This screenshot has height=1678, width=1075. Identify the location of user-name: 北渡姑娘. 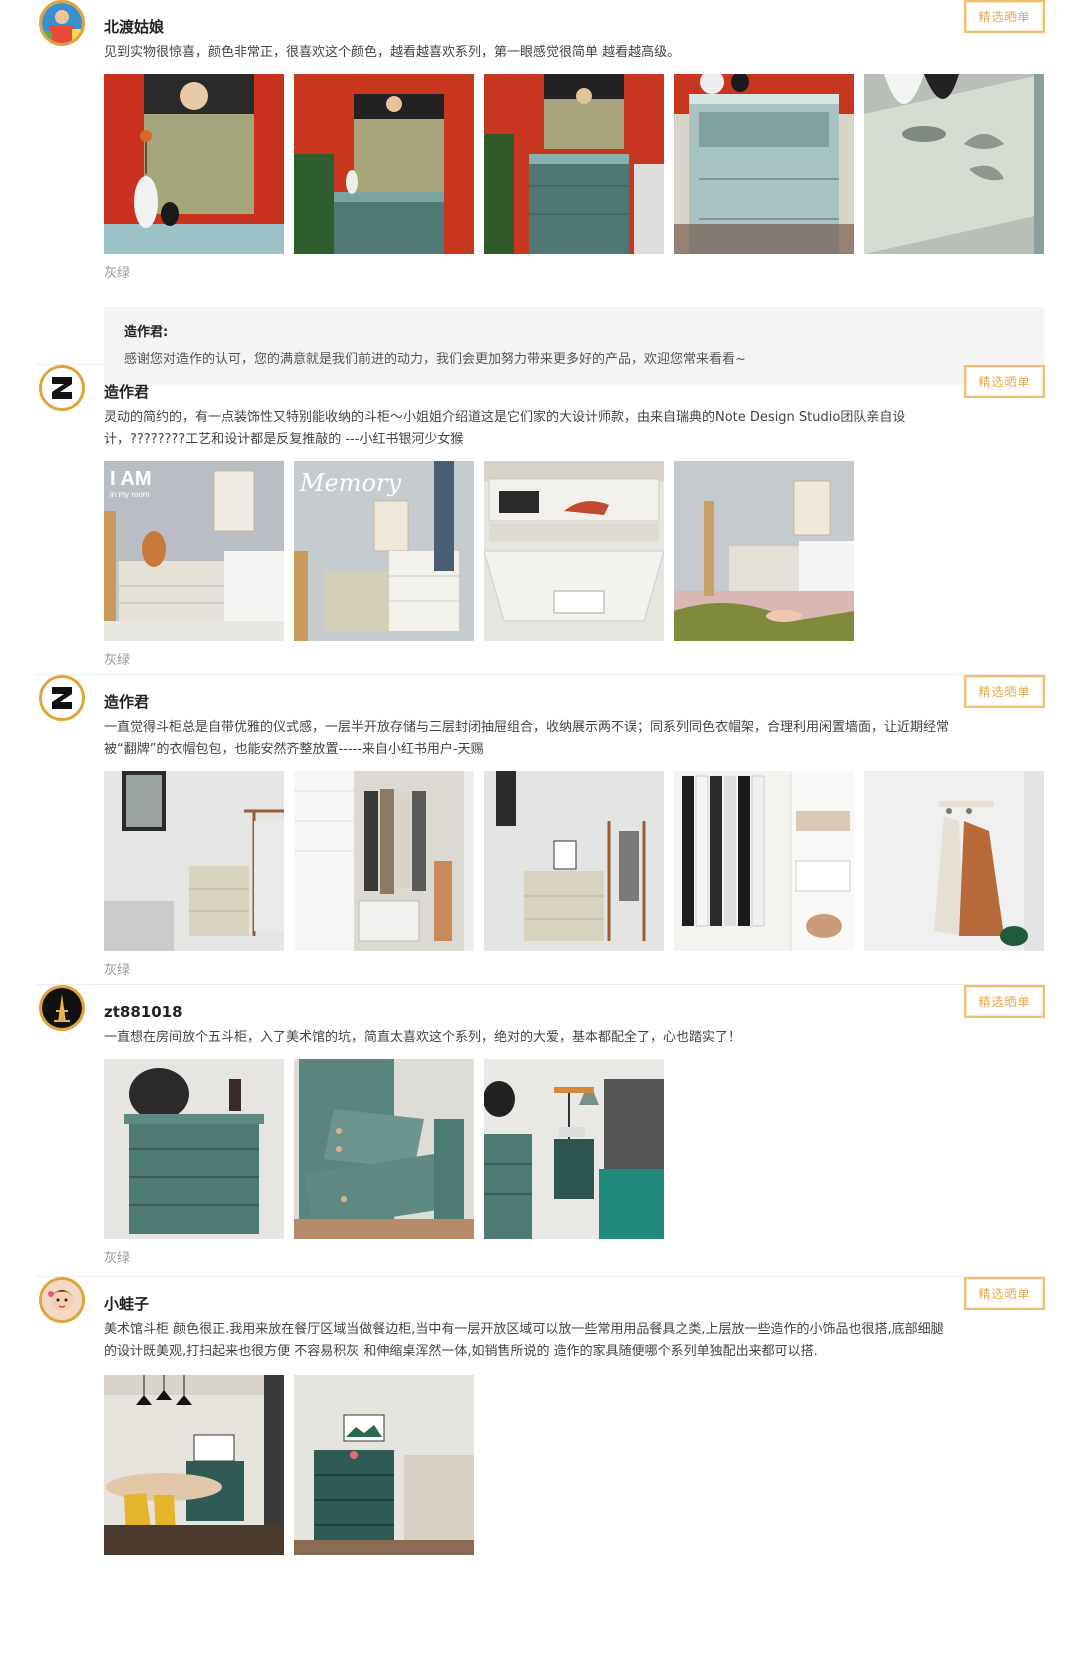
(574, 27).